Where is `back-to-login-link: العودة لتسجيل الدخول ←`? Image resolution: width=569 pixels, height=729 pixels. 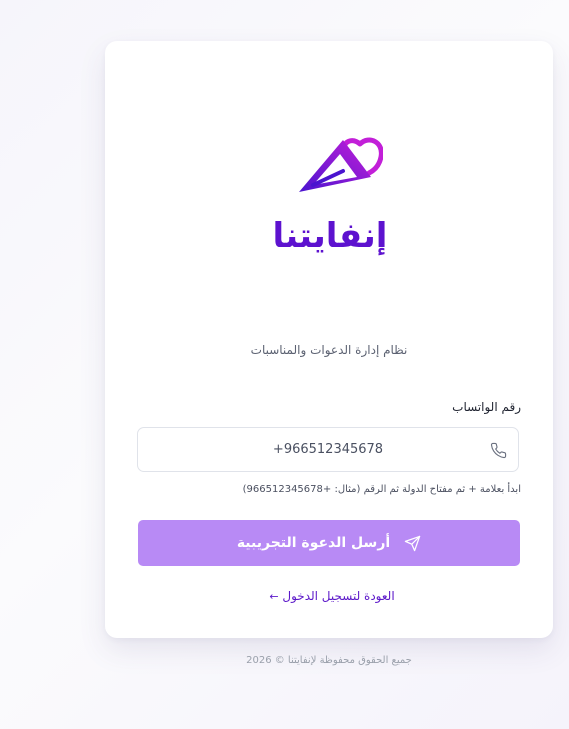 back-to-login-link: العودة لتسجيل الدخول ← is located at coordinates (329, 596).